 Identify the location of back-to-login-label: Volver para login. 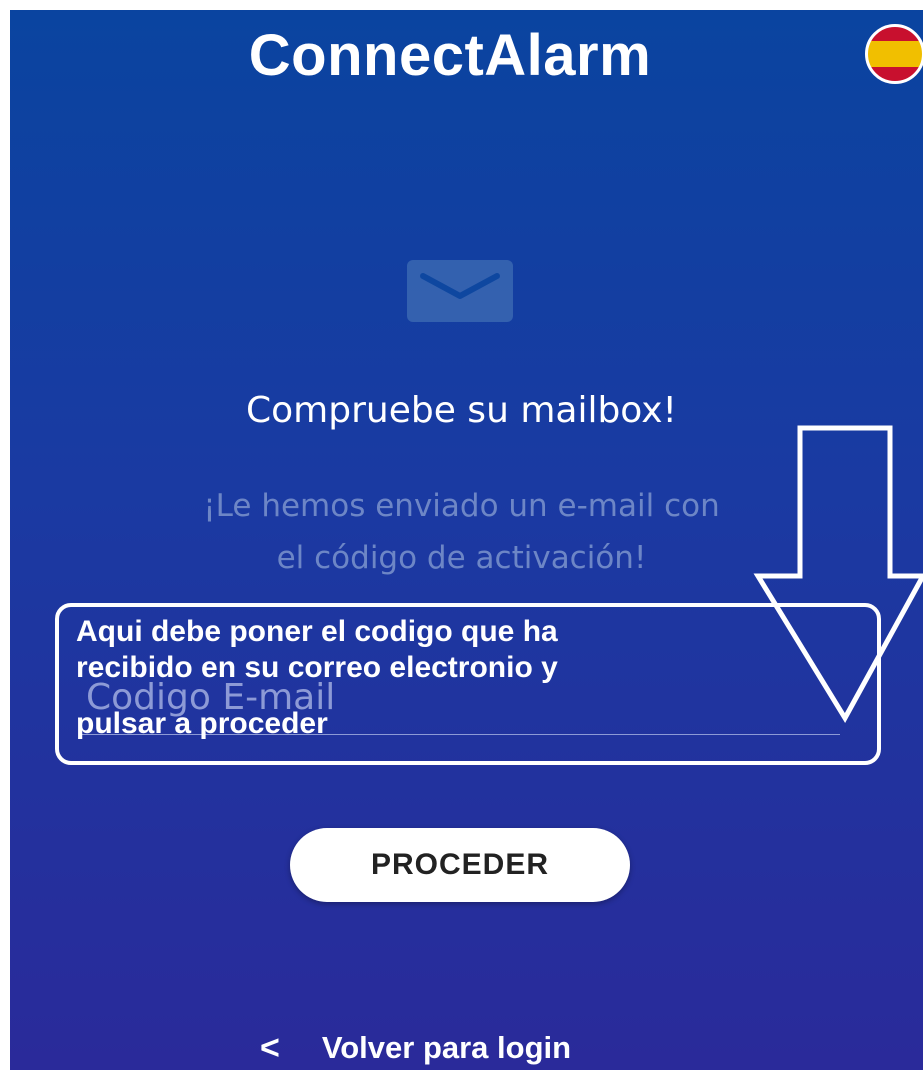
(446, 1047).